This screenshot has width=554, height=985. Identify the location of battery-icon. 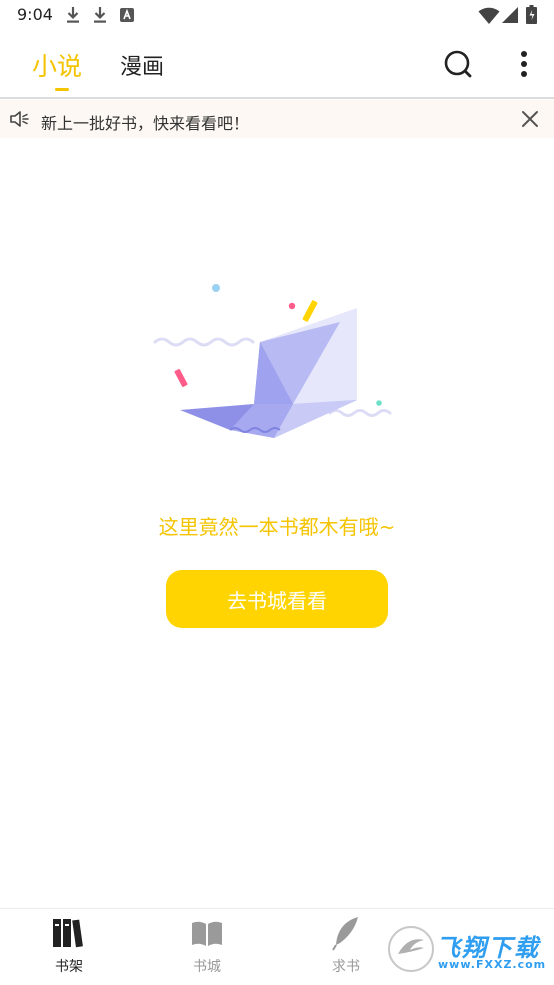
(531, 14).